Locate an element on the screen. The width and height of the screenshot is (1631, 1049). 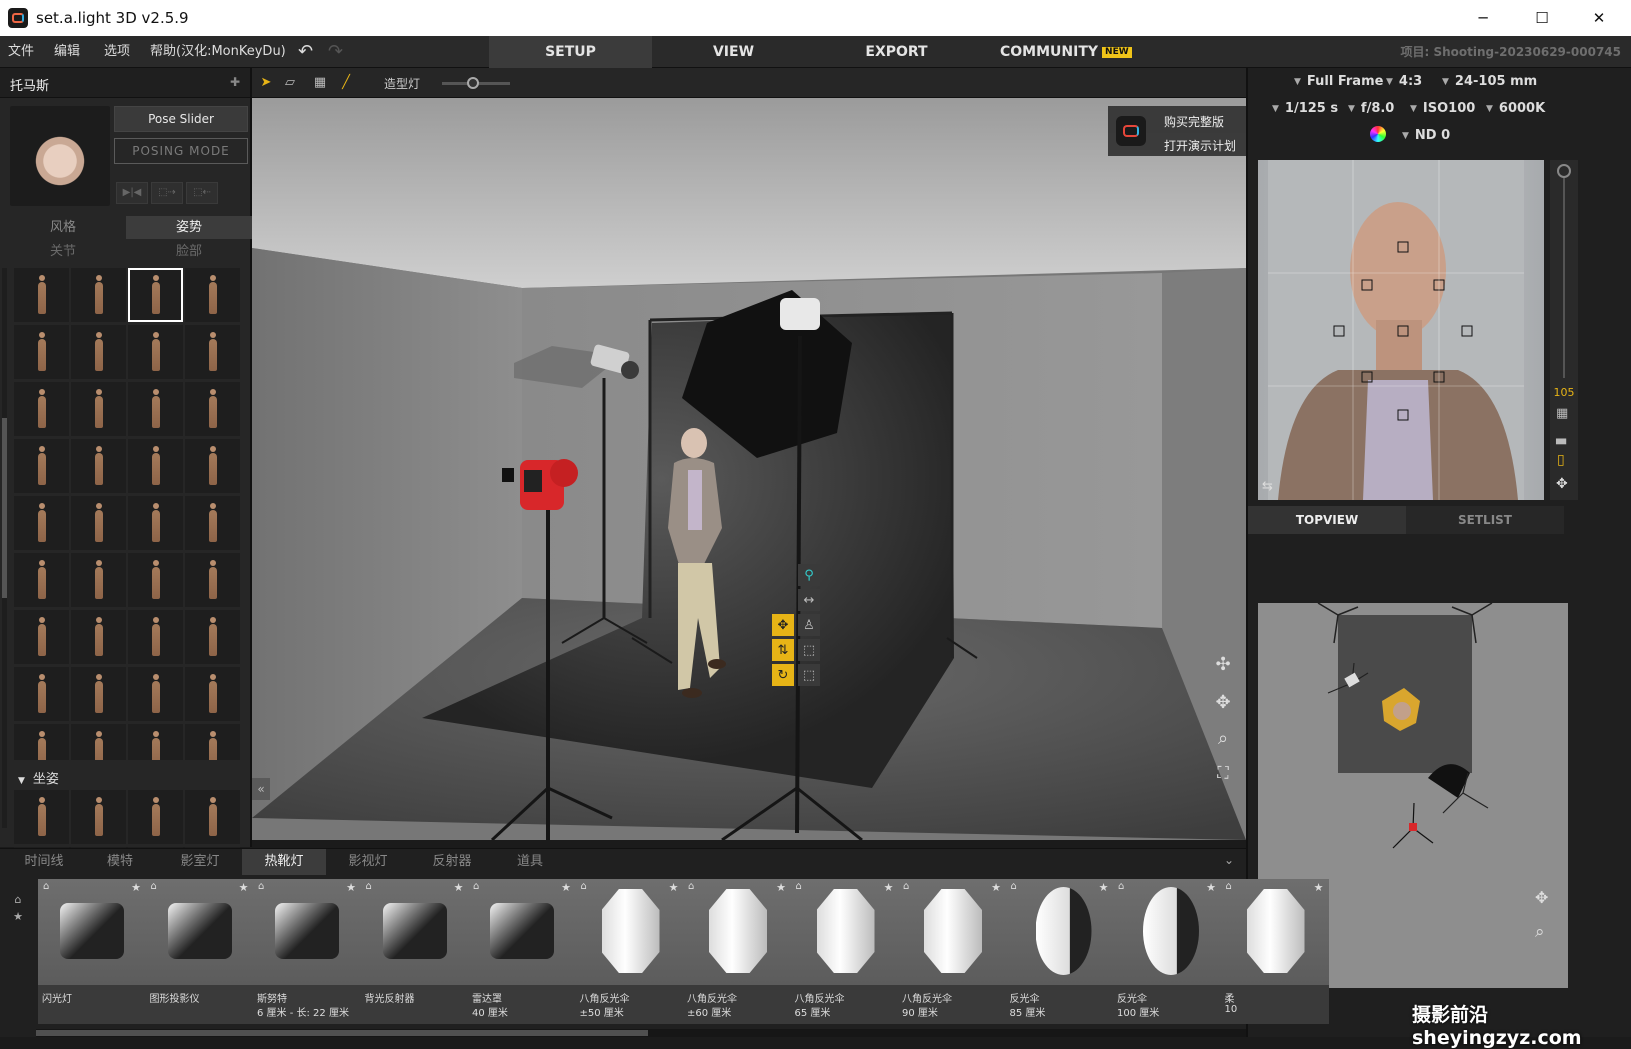
line-tool-icon: ╱ is located at coordinates (346, 83).